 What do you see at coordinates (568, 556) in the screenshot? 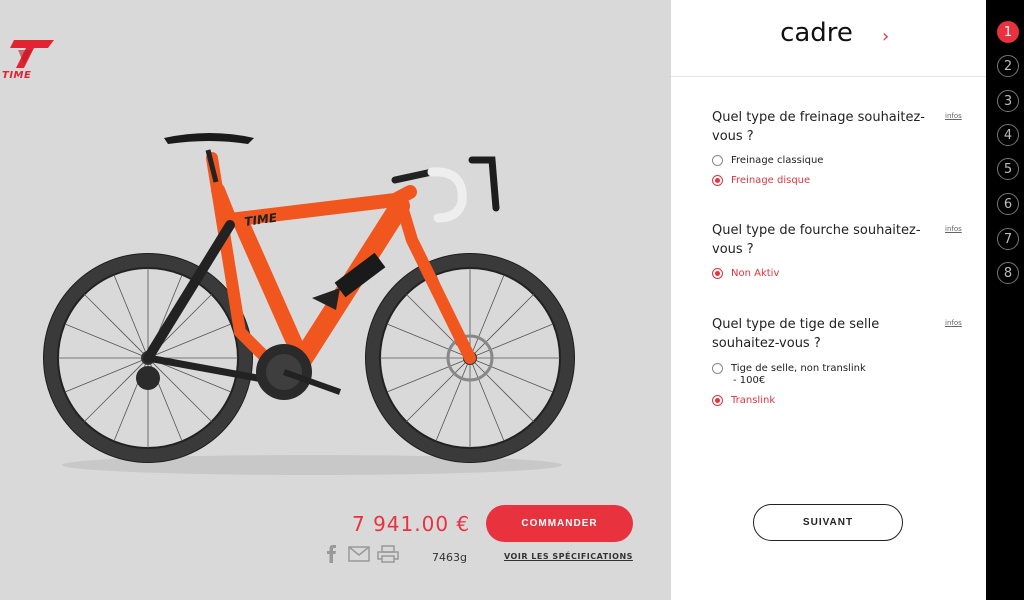
I see `view-specs-link: VOIR LES SPÉCIFICATIONS` at bounding box center [568, 556].